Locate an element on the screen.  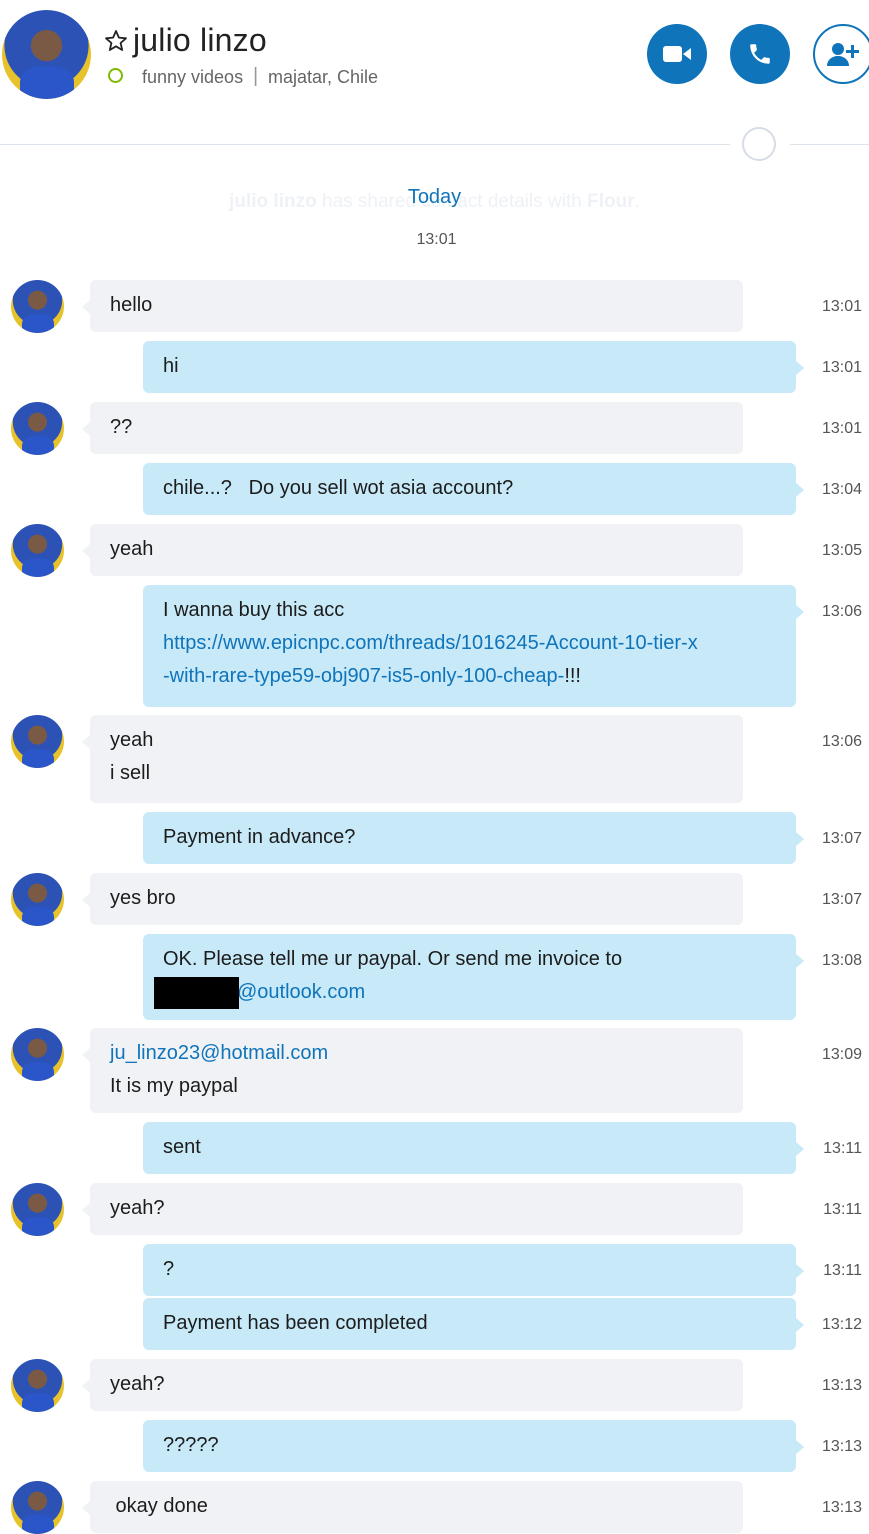
outgoing-message: chile...? Do you sell wot asia account? is located at coordinates (473, 489).